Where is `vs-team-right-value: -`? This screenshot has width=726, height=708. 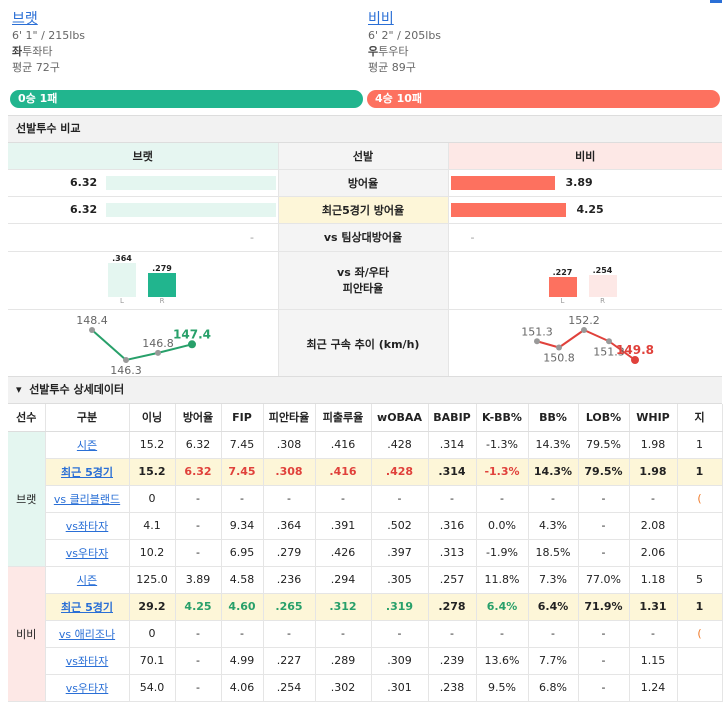 vs-team-right-value: - is located at coordinates (472, 237).